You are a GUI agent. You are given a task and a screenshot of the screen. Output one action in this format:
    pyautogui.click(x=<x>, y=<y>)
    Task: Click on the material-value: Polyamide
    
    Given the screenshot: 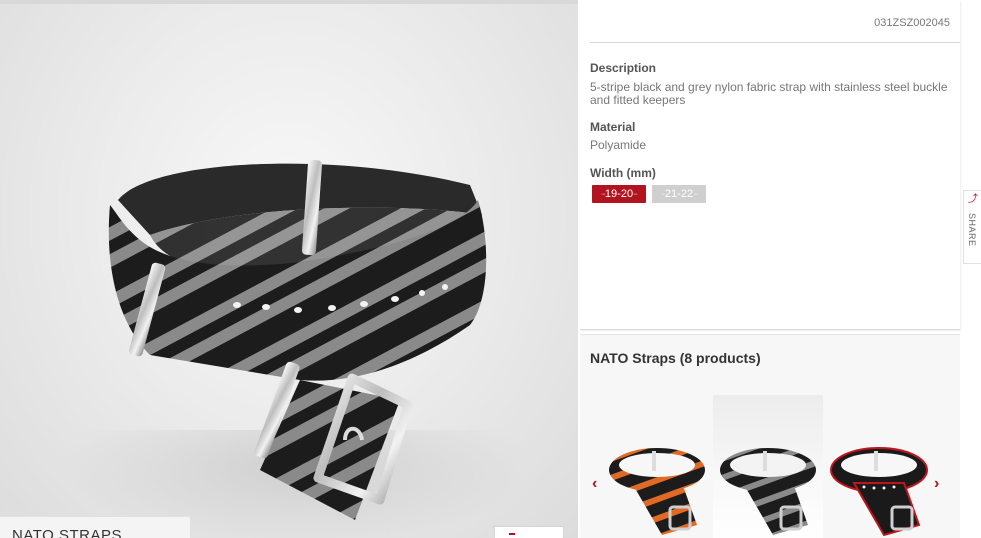 What is the action you would take?
    pyautogui.click(x=618, y=145)
    